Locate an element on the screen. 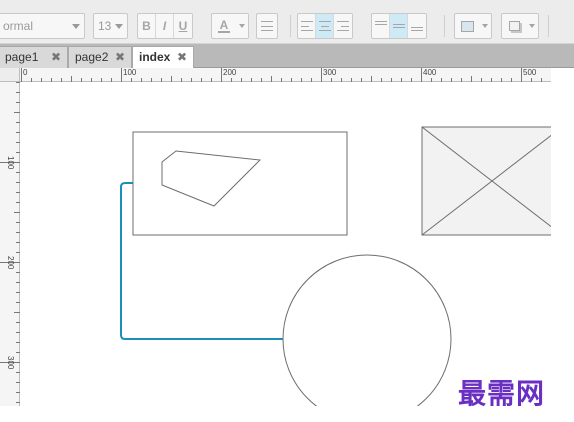  ruler-label: 400 is located at coordinates (430, 72).